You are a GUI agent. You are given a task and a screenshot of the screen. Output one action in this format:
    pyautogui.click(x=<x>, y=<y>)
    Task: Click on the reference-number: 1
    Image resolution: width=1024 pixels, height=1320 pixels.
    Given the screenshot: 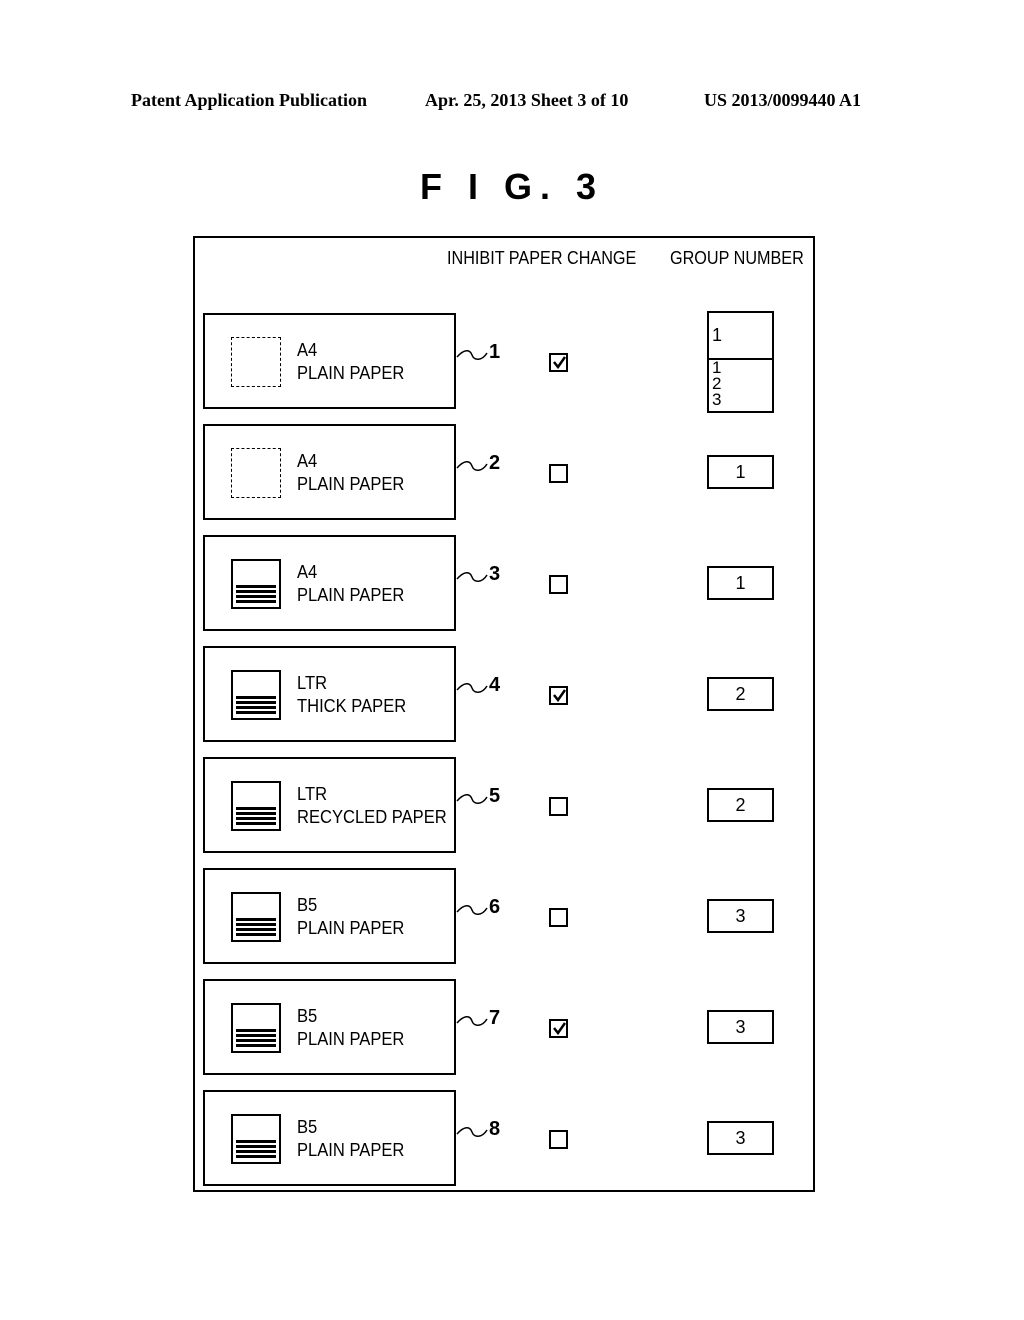 What is the action you would take?
    pyautogui.click(x=495, y=352)
    